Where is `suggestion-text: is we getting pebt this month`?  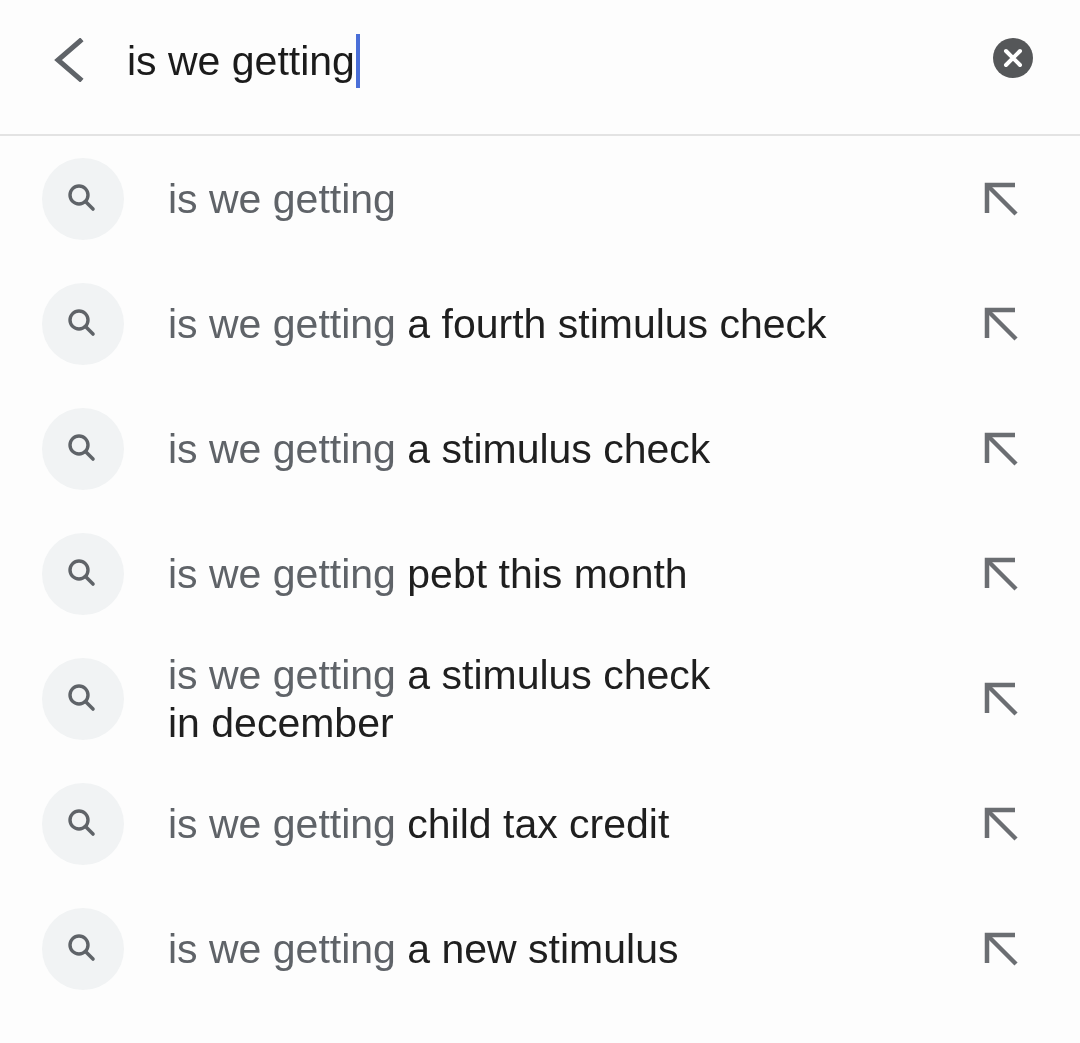
suggestion-text: is we getting pebt this month is located at coordinates (576, 573).